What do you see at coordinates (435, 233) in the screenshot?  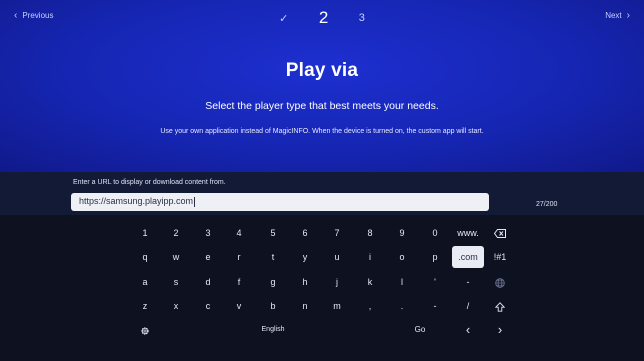 I see `key-0: 0` at bounding box center [435, 233].